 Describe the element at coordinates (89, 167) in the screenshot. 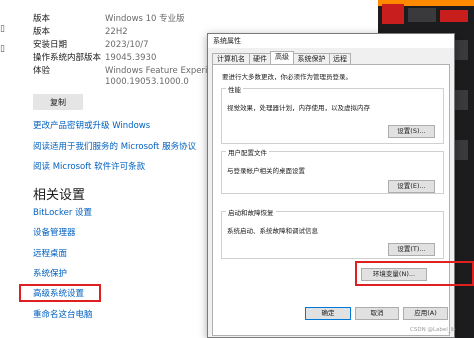

I see `link-license-terms: 阅读 Microsoft 软件许可条款` at that location.